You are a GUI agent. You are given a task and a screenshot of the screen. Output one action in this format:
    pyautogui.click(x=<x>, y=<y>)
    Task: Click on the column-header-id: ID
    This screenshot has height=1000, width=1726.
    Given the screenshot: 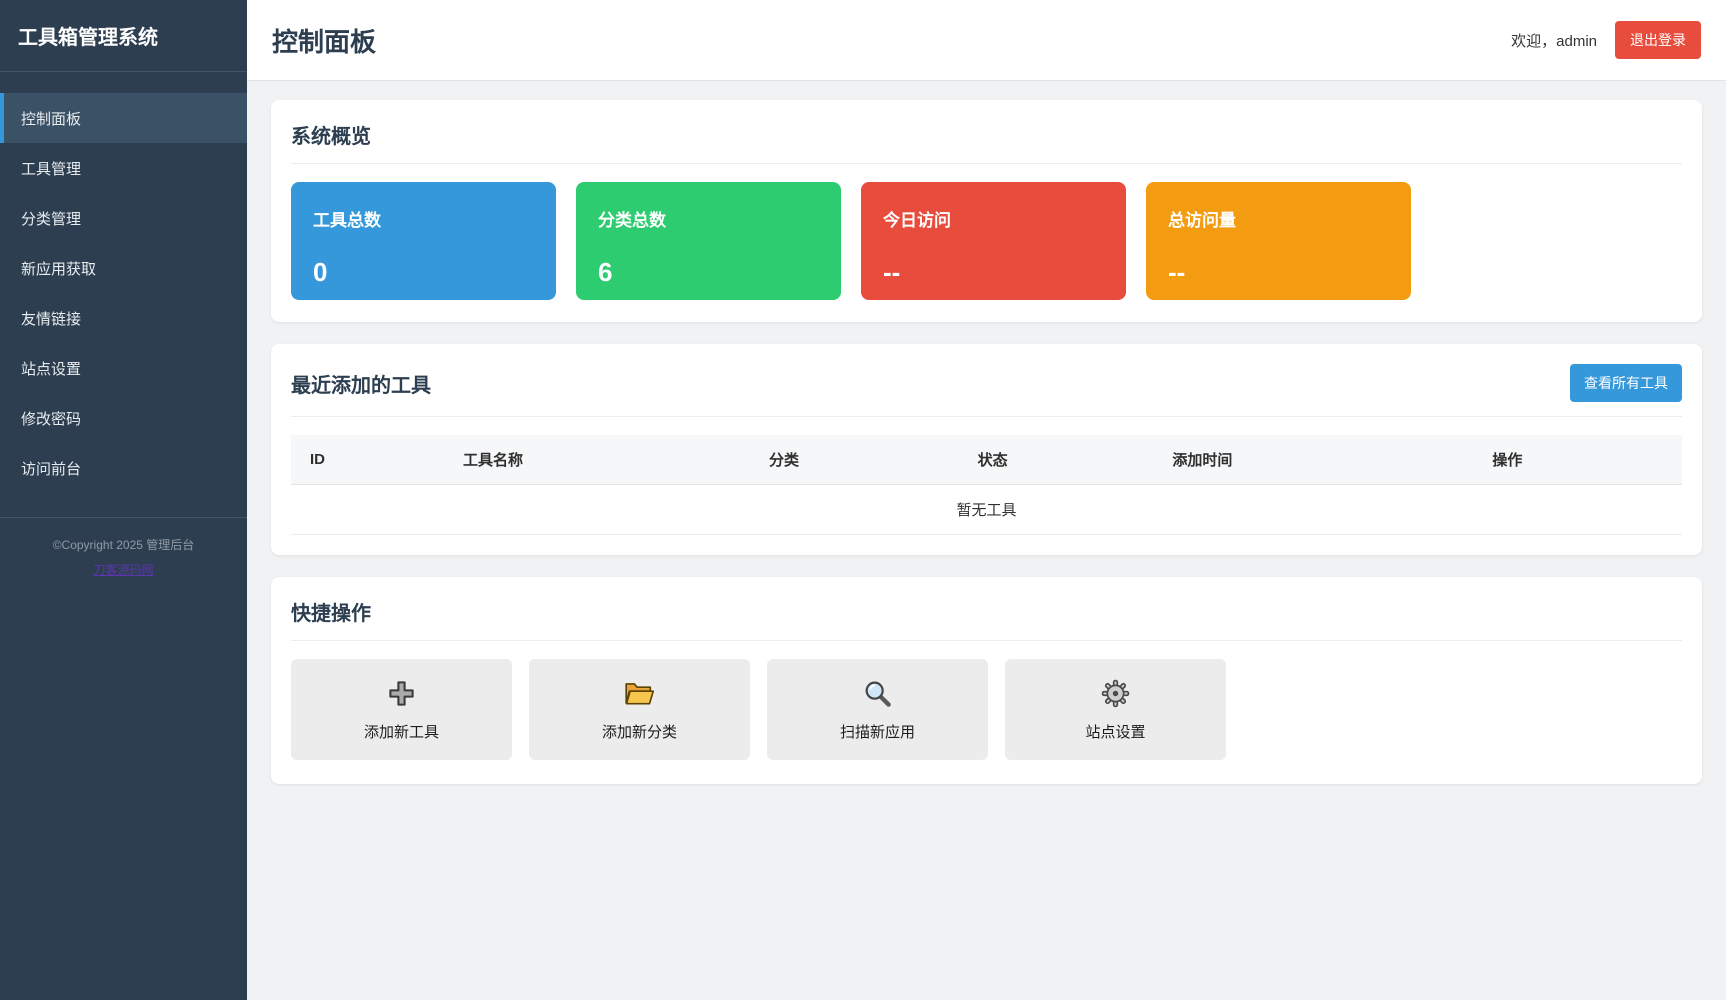 What is the action you would take?
    pyautogui.click(x=367, y=460)
    